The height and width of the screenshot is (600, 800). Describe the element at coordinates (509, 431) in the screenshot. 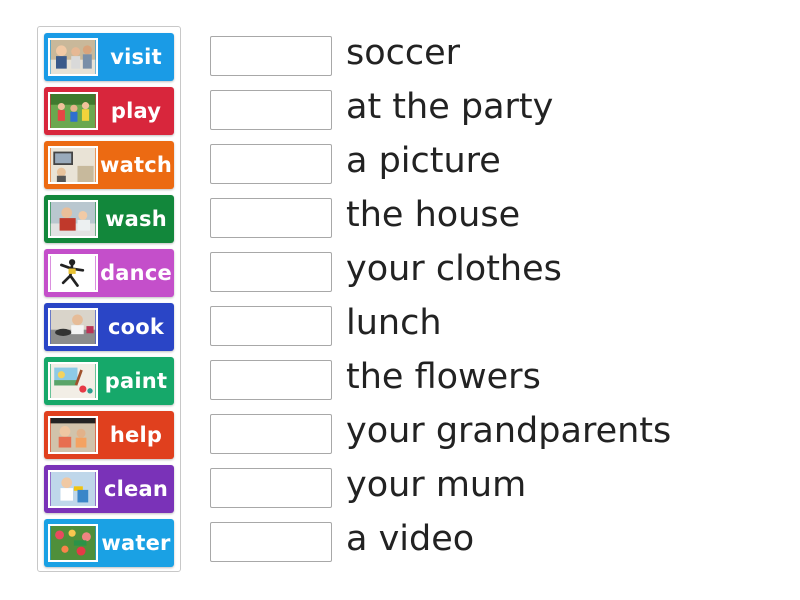

I see `phrase-8: your grandparents` at that location.